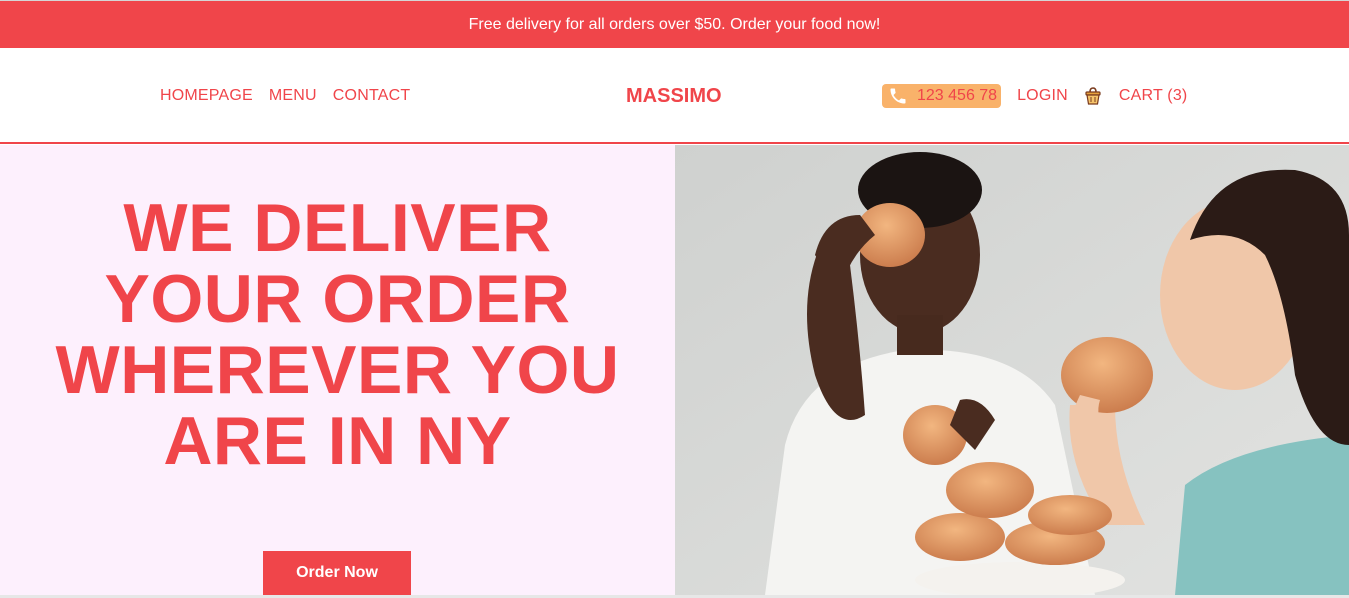 The height and width of the screenshot is (598, 1349). What do you see at coordinates (337, 441) in the screenshot?
I see `hero-title-line: ARE IN NY` at bounding box center [337, 441].